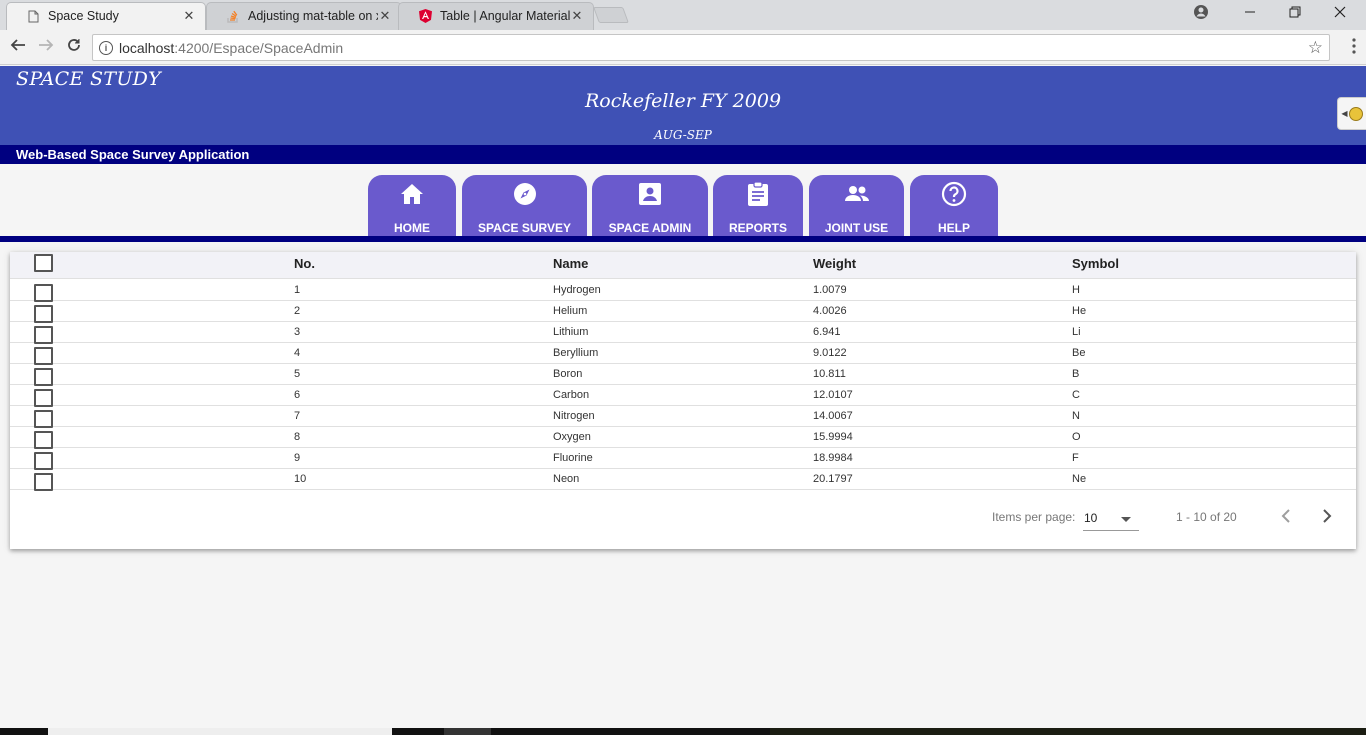 The height and width of the screenshot is (735, 1366). What do you see at coordinates (683, 480) in the screenshot?
I see `table-row: 10 Neon 20.1797 Ne` at bounding box center [683, 480].